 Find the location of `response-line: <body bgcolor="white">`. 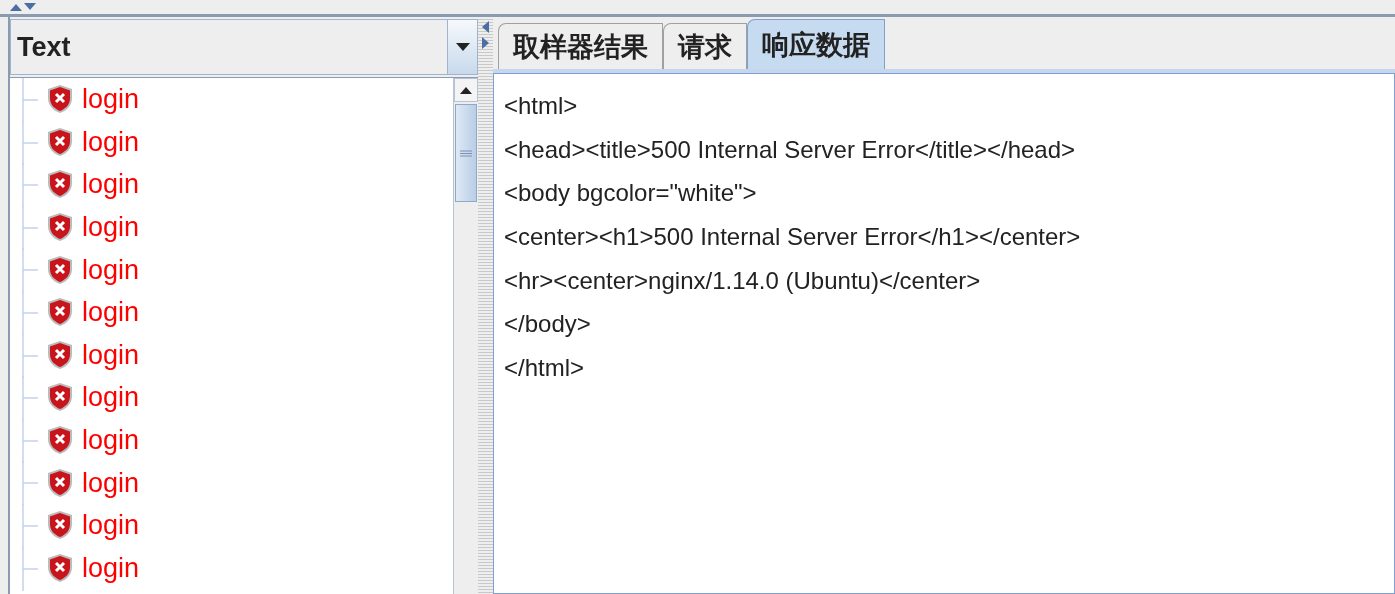

response-line: <body bgcolor="white"> is located at coordinates (631, 193).